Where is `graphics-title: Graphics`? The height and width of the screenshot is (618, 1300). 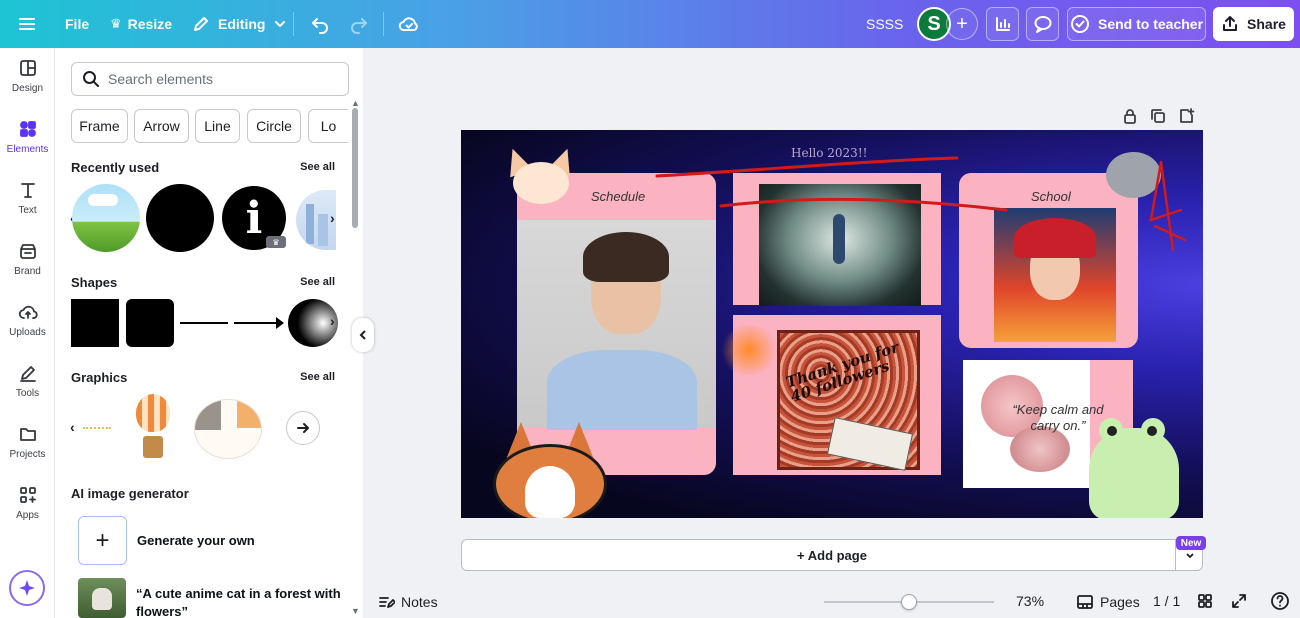 graphics-title: Graphics is located at coordinates (99, 377).